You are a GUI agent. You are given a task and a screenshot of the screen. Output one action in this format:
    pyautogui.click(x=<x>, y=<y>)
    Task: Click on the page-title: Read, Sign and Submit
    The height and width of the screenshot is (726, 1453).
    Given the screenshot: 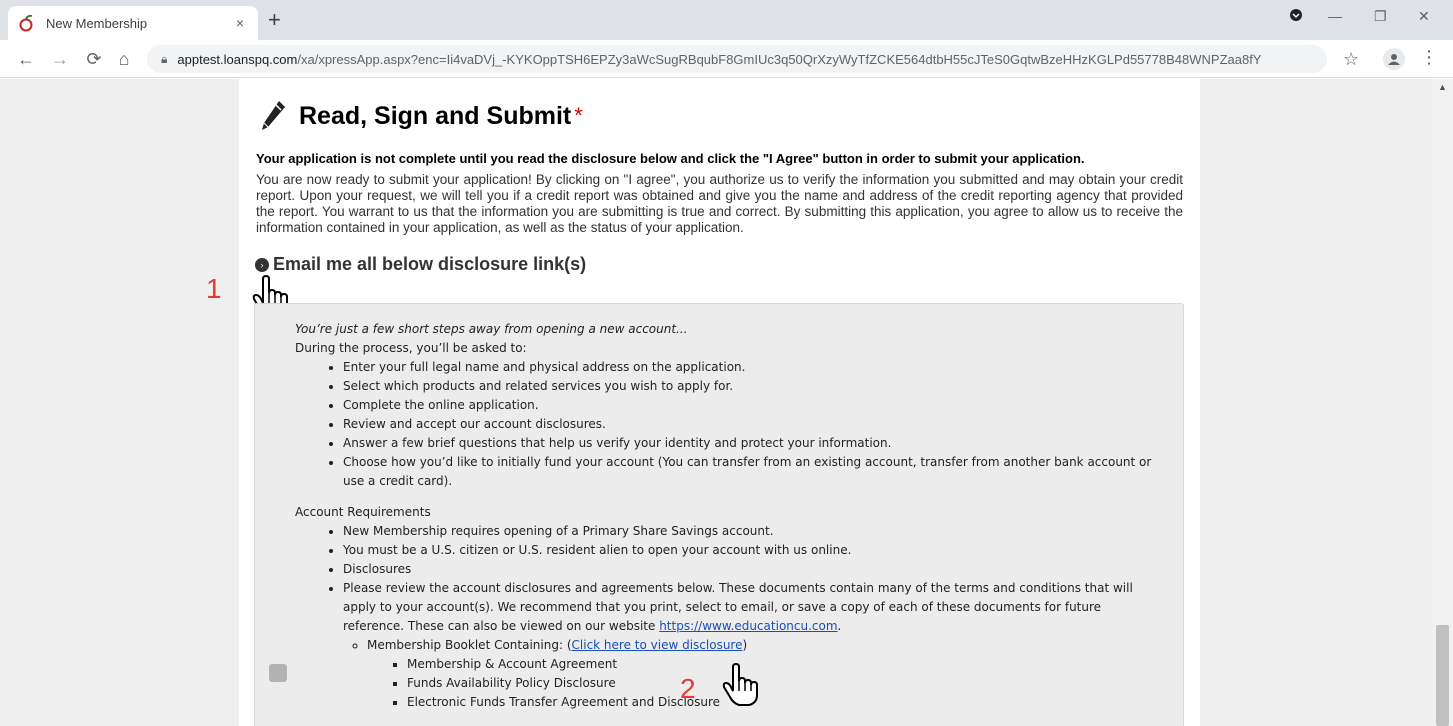 What is the action you would take?
    pyautogui.click(x=435, y=115)
    